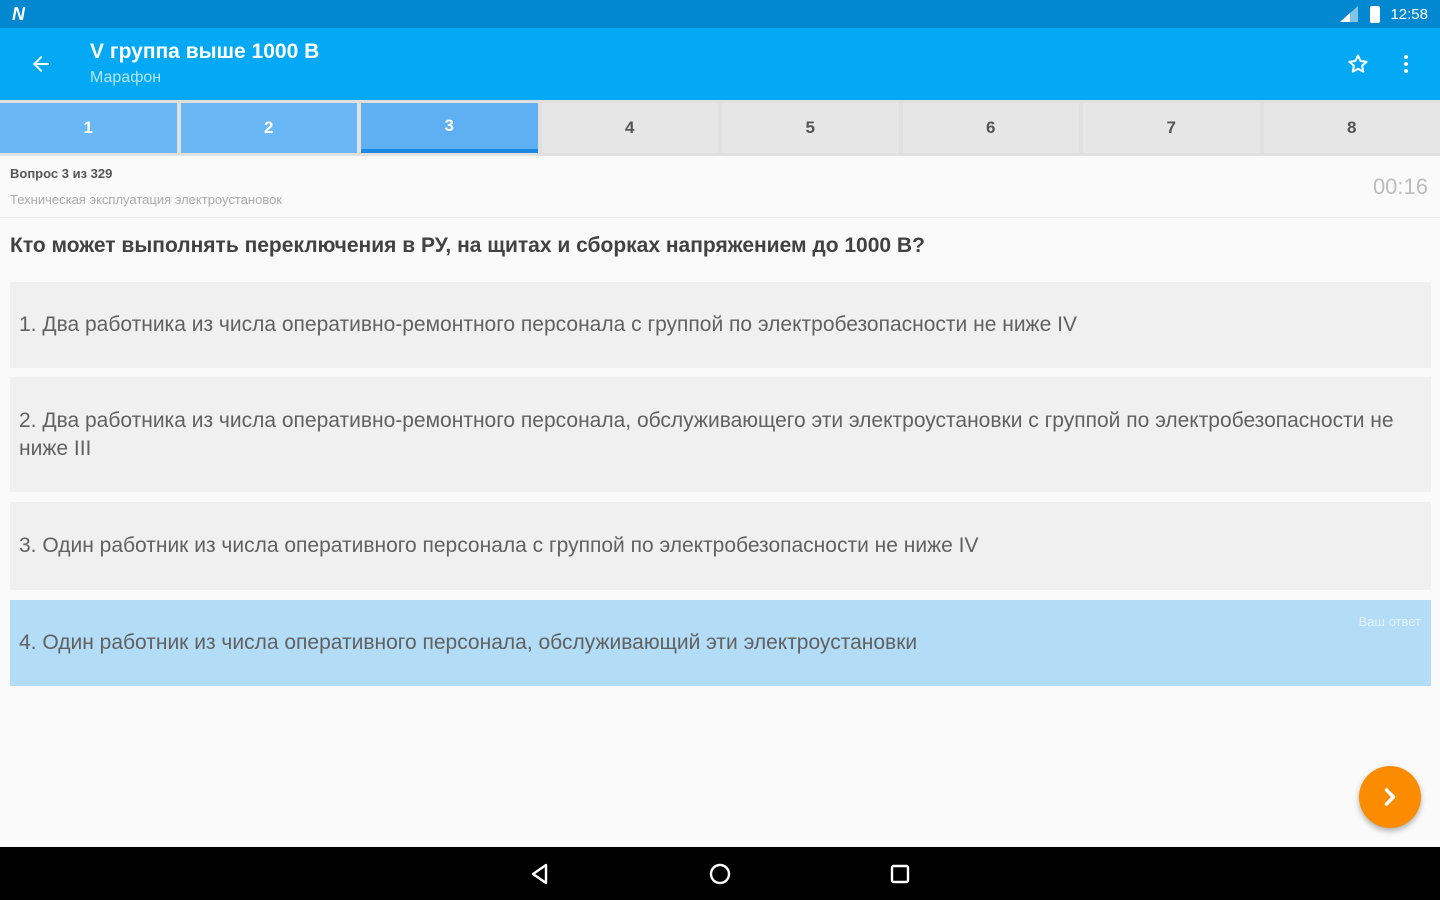 The width and height of the screenshot is (1440, 900). I want to click on nav-recents-button, so click(900, 874).